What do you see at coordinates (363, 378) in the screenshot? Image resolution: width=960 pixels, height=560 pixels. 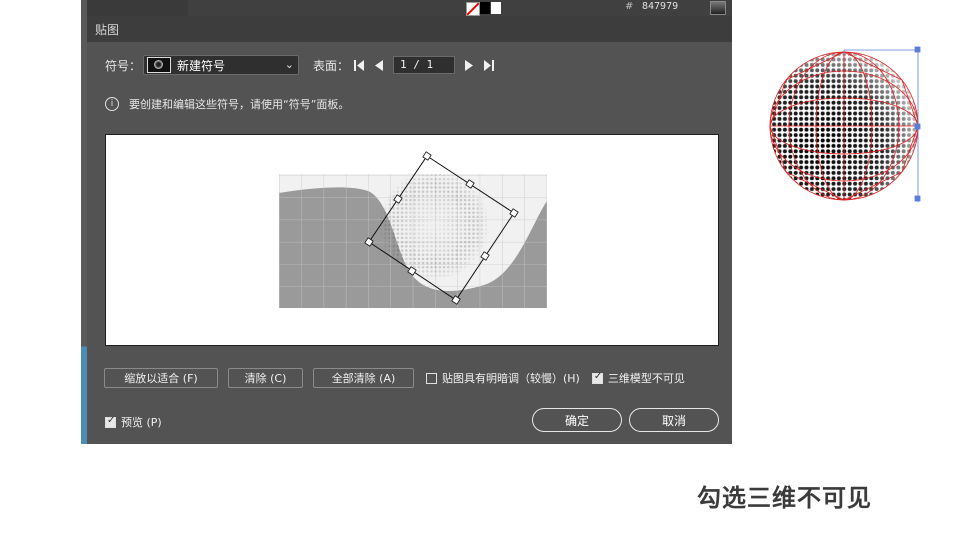 I see `clear-all-button: 全部清除 (A)` at bounding box center [363, 378].